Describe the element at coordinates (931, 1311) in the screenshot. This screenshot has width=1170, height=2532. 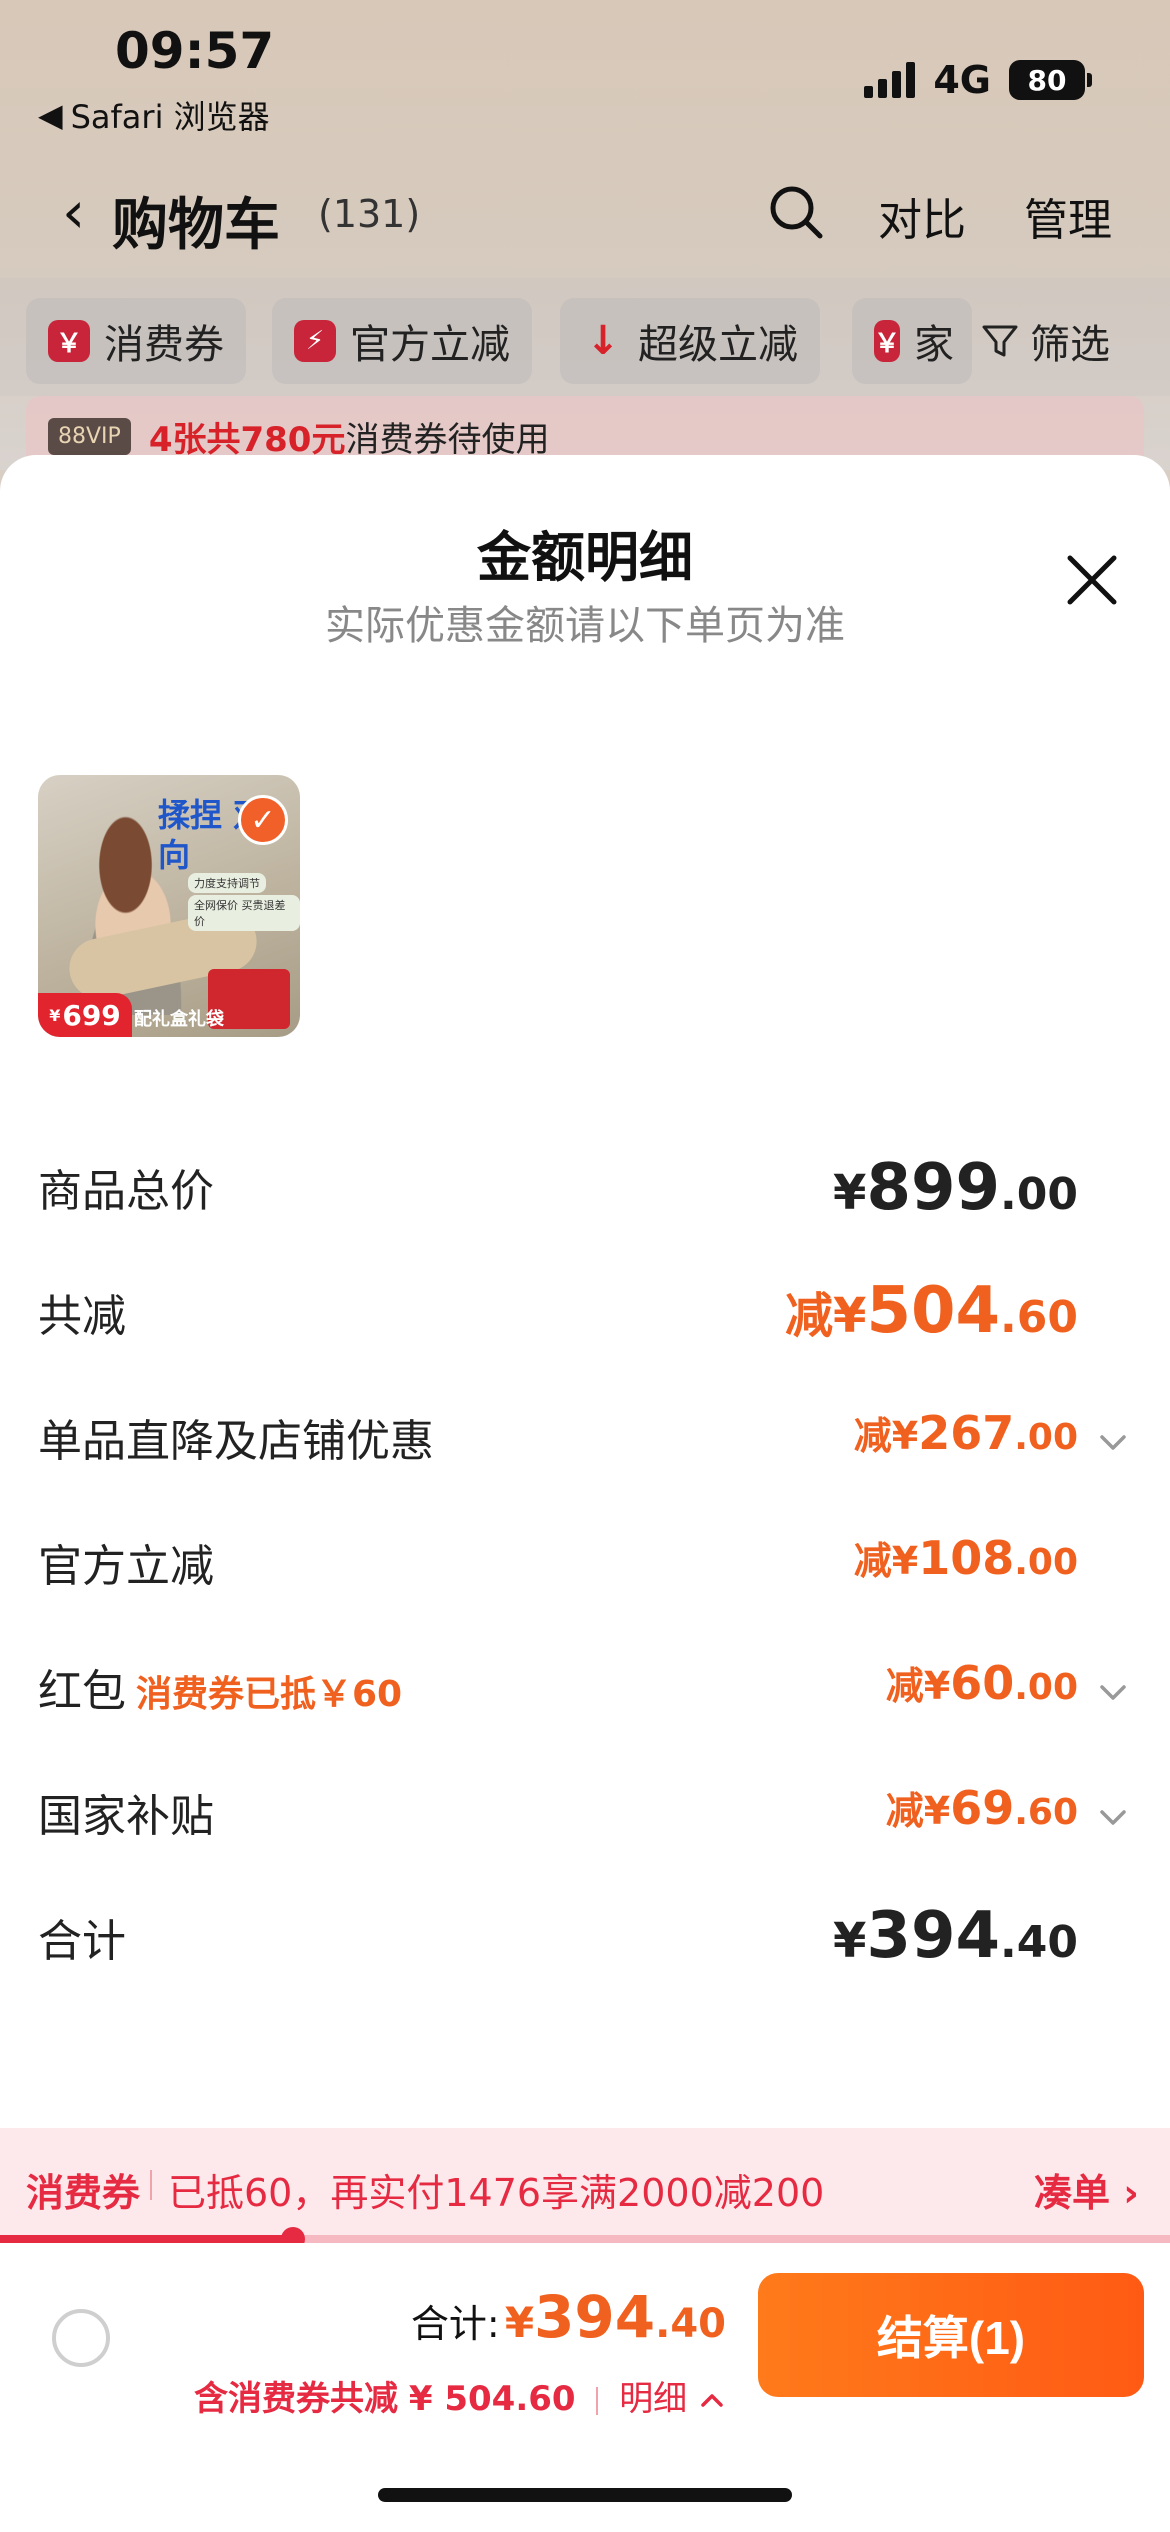
I see `row-amount: 减¥504.60` at that location.